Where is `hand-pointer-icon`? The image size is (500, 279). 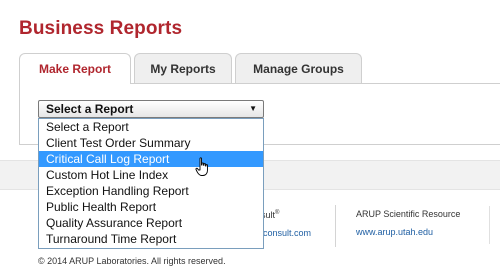
hand-pointer-icon is located at coordinates (201, 166).